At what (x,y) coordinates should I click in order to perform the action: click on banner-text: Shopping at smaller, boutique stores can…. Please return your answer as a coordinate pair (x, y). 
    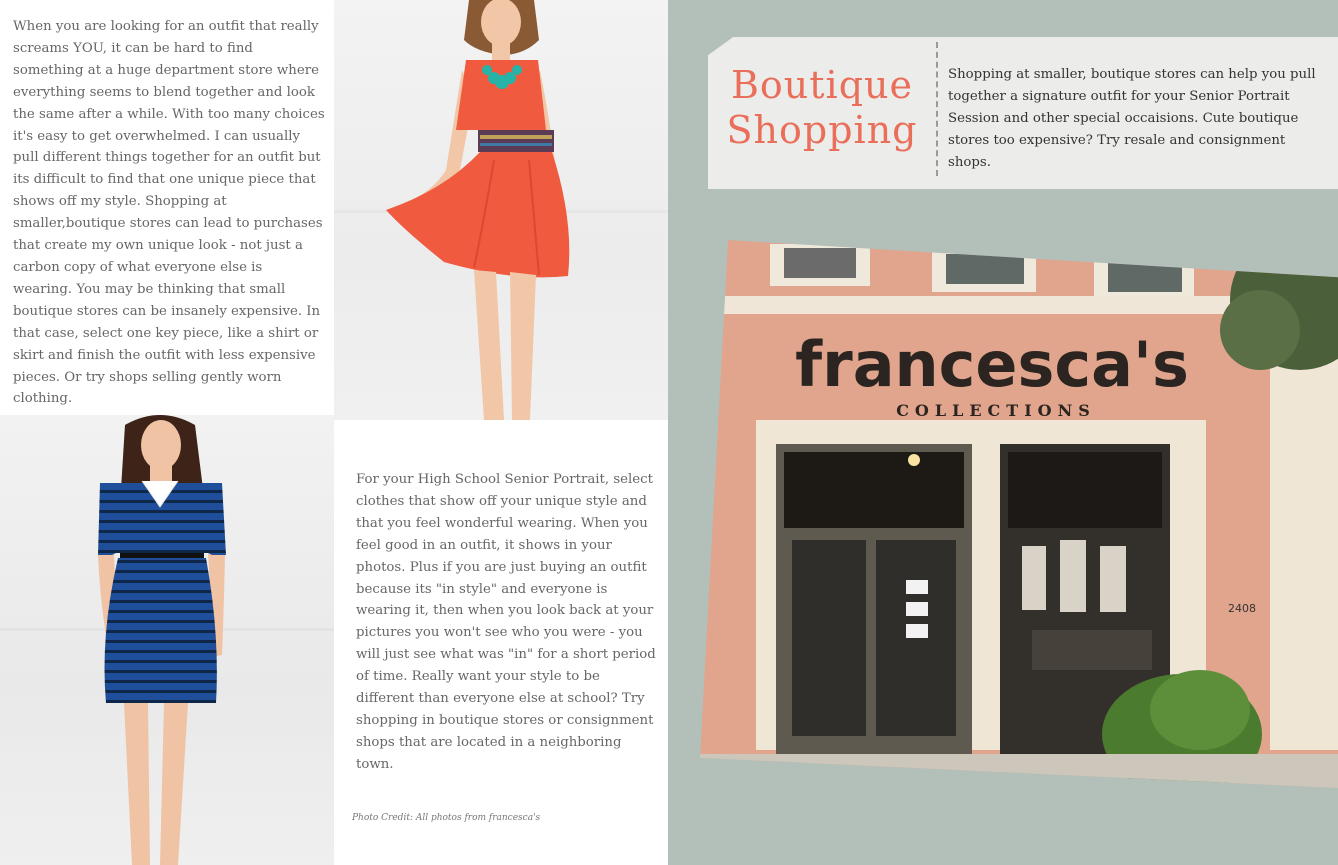
    Looking at the image, I should click on (1132, 118).